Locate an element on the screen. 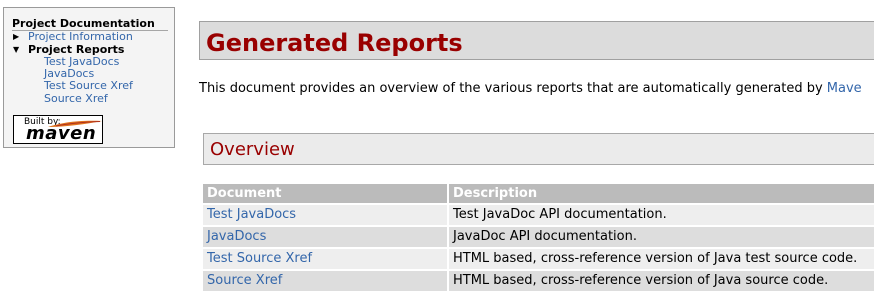 This screenshot has width=874, height=298. table-header-row: Document Description is located at coordinates (538, 193).